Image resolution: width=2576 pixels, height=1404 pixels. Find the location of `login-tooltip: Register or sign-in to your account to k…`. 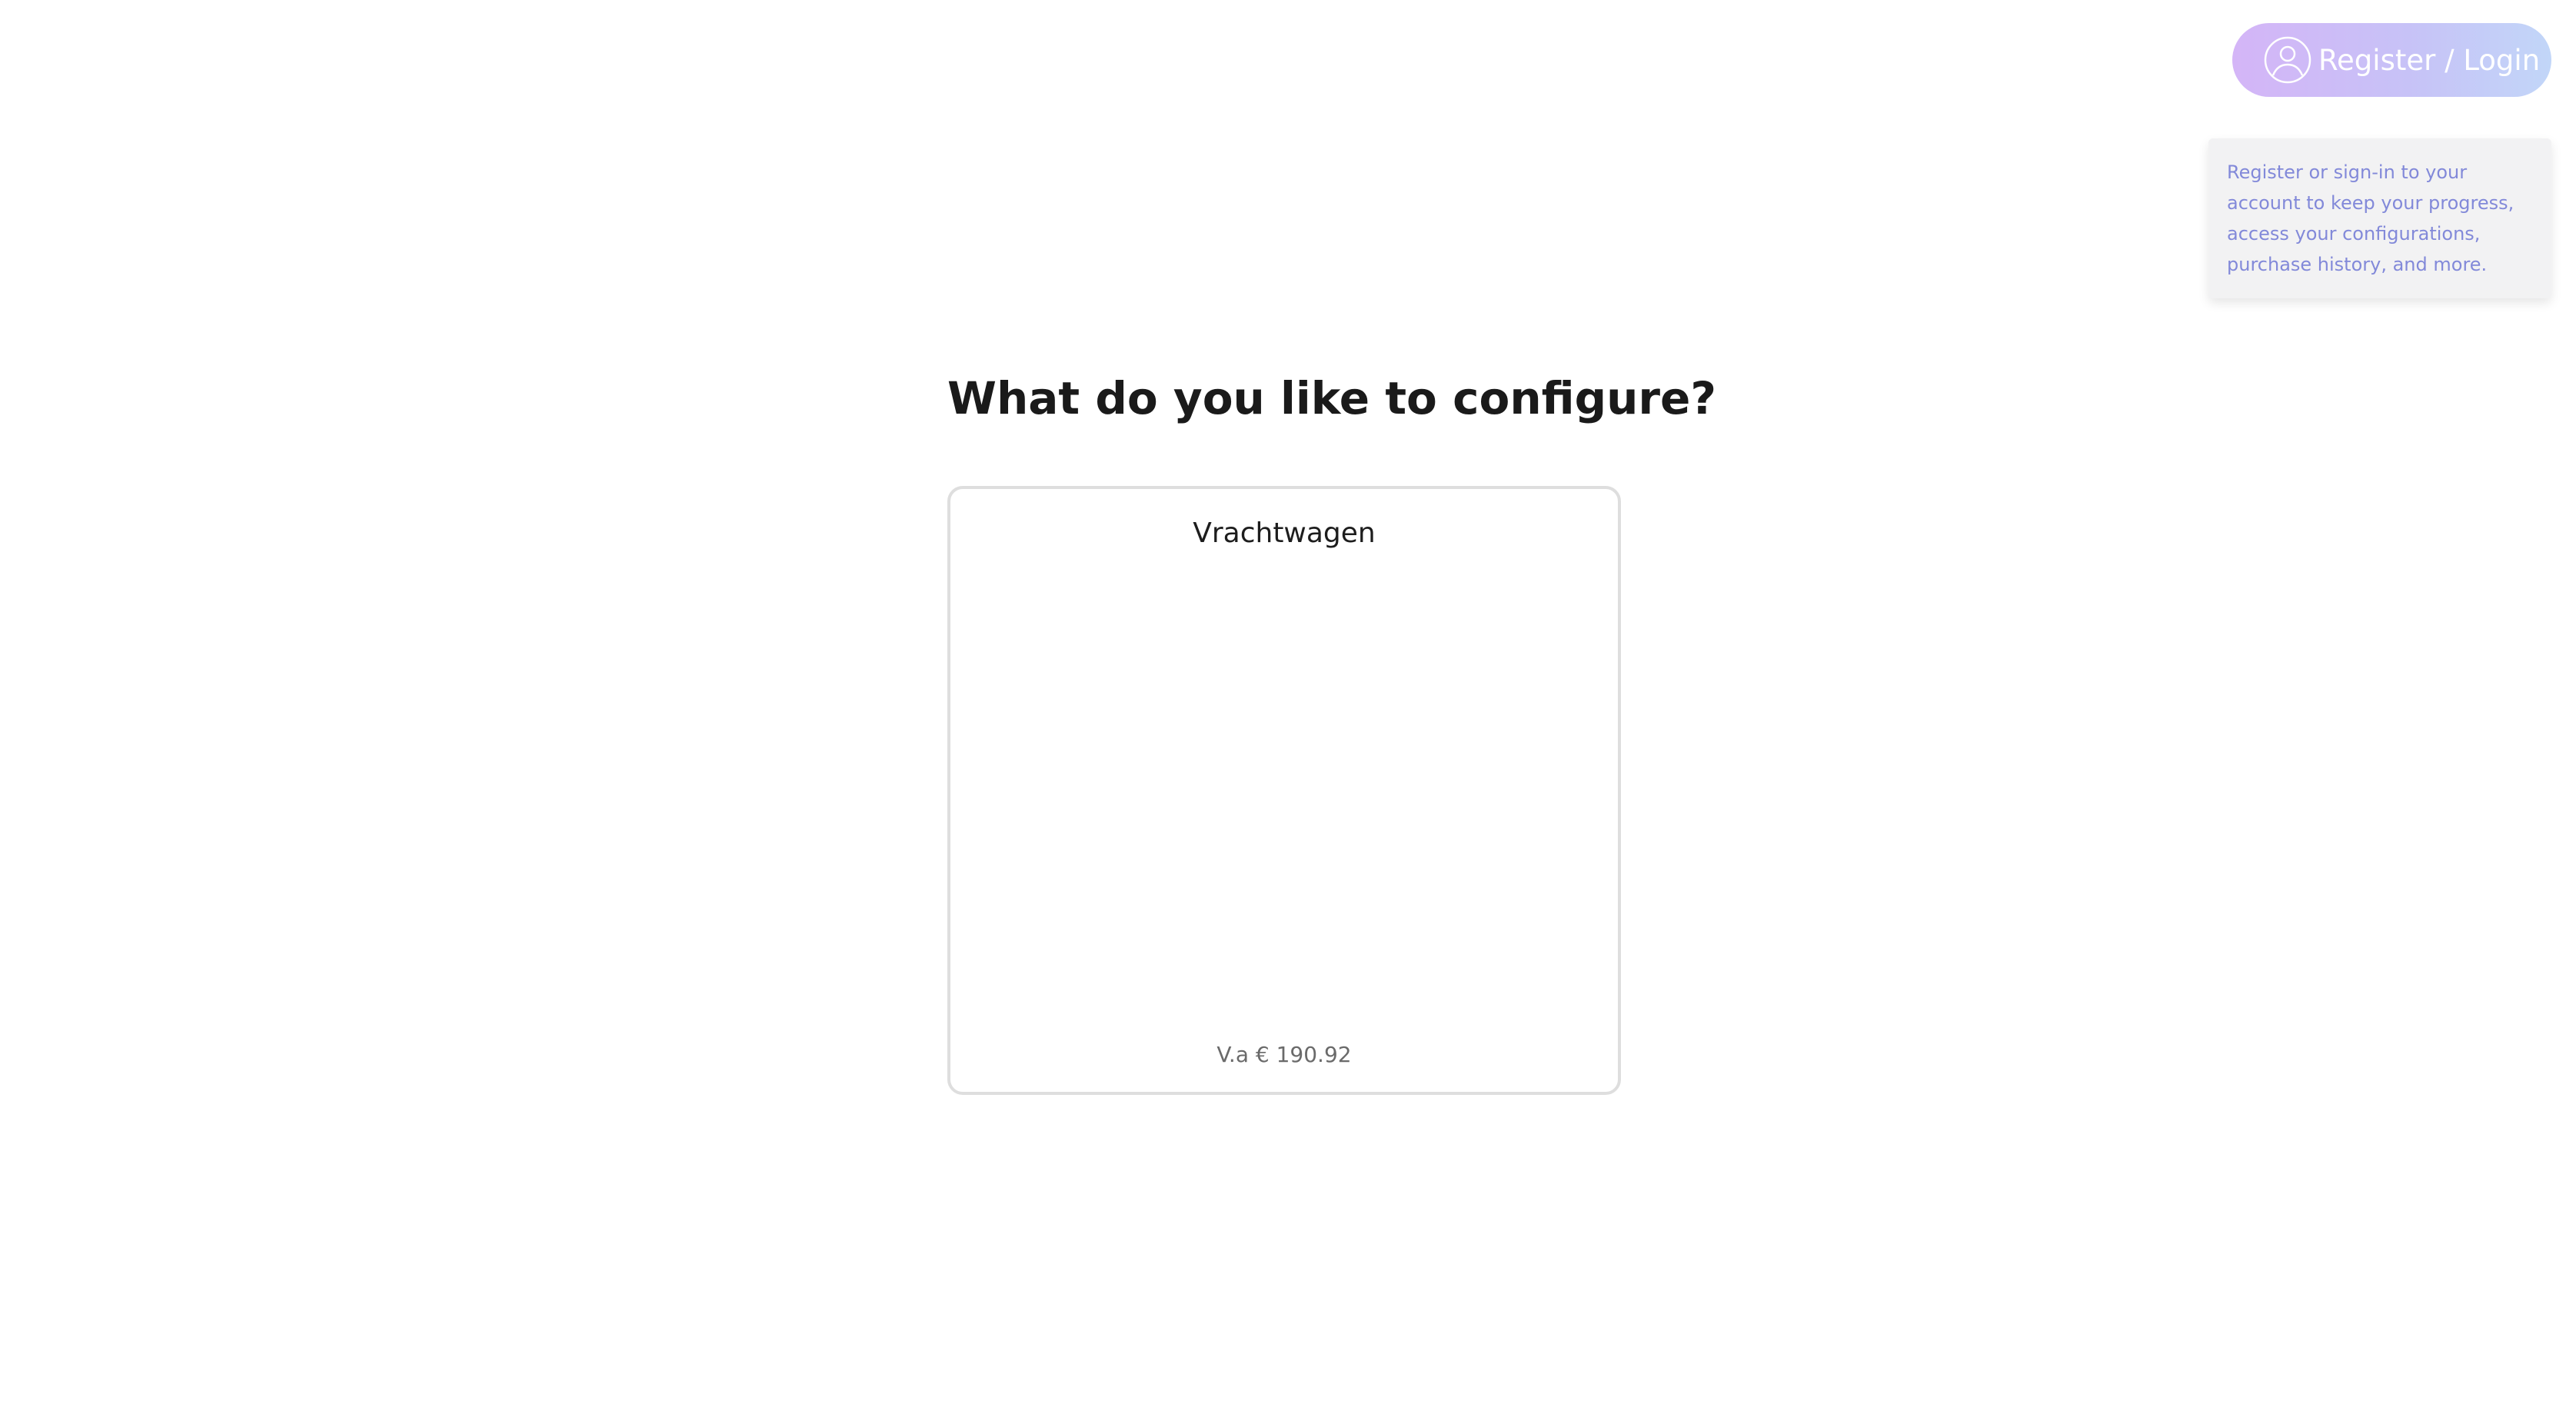

login-tooltip: Register or sign-in to your account to k… is located at coordinates (2379, 218).